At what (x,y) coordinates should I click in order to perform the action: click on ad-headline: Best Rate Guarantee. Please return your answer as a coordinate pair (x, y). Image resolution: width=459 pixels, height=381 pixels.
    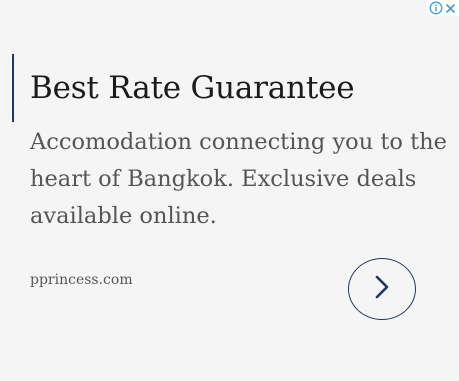
    Looking at the image, I should click on (184, 88).